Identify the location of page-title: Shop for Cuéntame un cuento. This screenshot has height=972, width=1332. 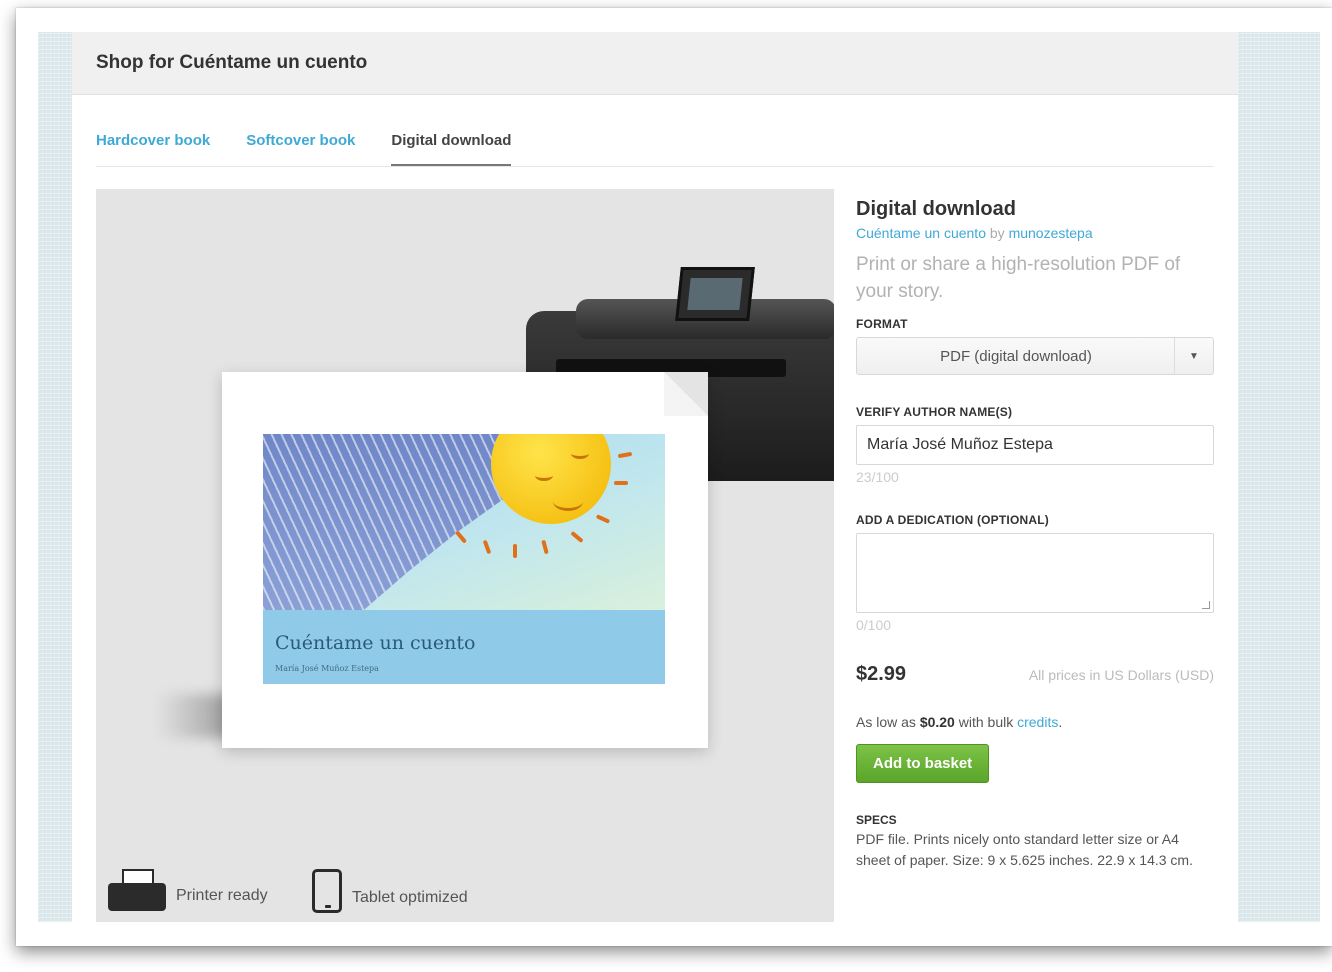
(232, 62).